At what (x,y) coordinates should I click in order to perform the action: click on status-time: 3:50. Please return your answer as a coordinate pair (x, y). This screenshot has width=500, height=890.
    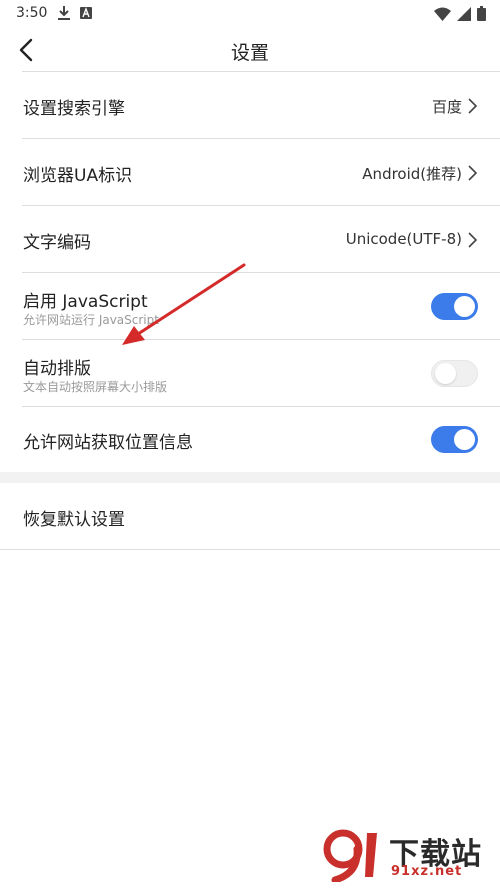
    Looking at the image, I should click on (32, 13).